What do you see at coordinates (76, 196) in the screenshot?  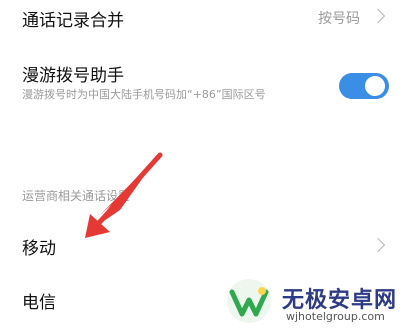 I see `carrier-call-settings-label: 运营商相关通话设置` at bounding box center [76, 196].